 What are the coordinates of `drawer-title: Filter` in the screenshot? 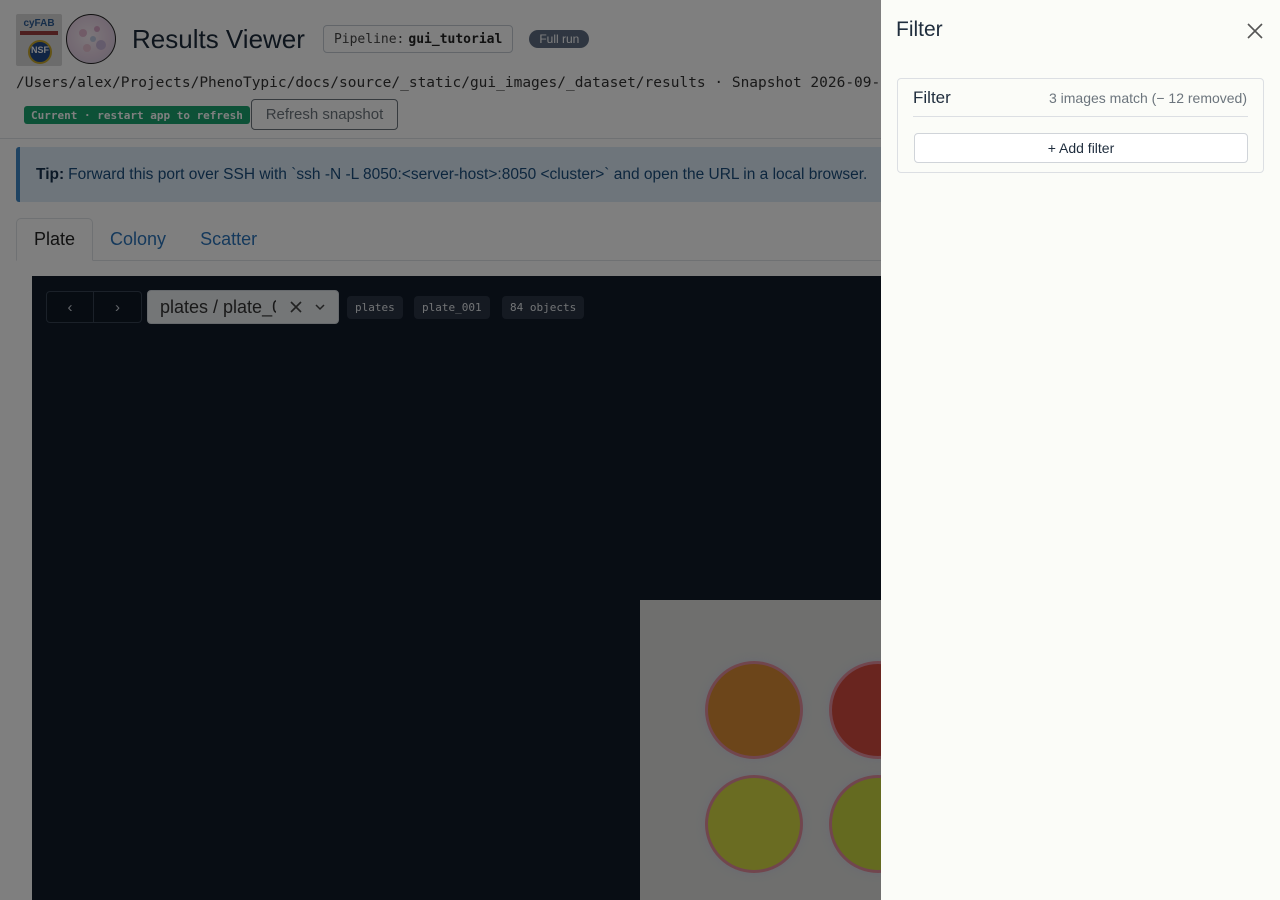 It's located at (919, 29).